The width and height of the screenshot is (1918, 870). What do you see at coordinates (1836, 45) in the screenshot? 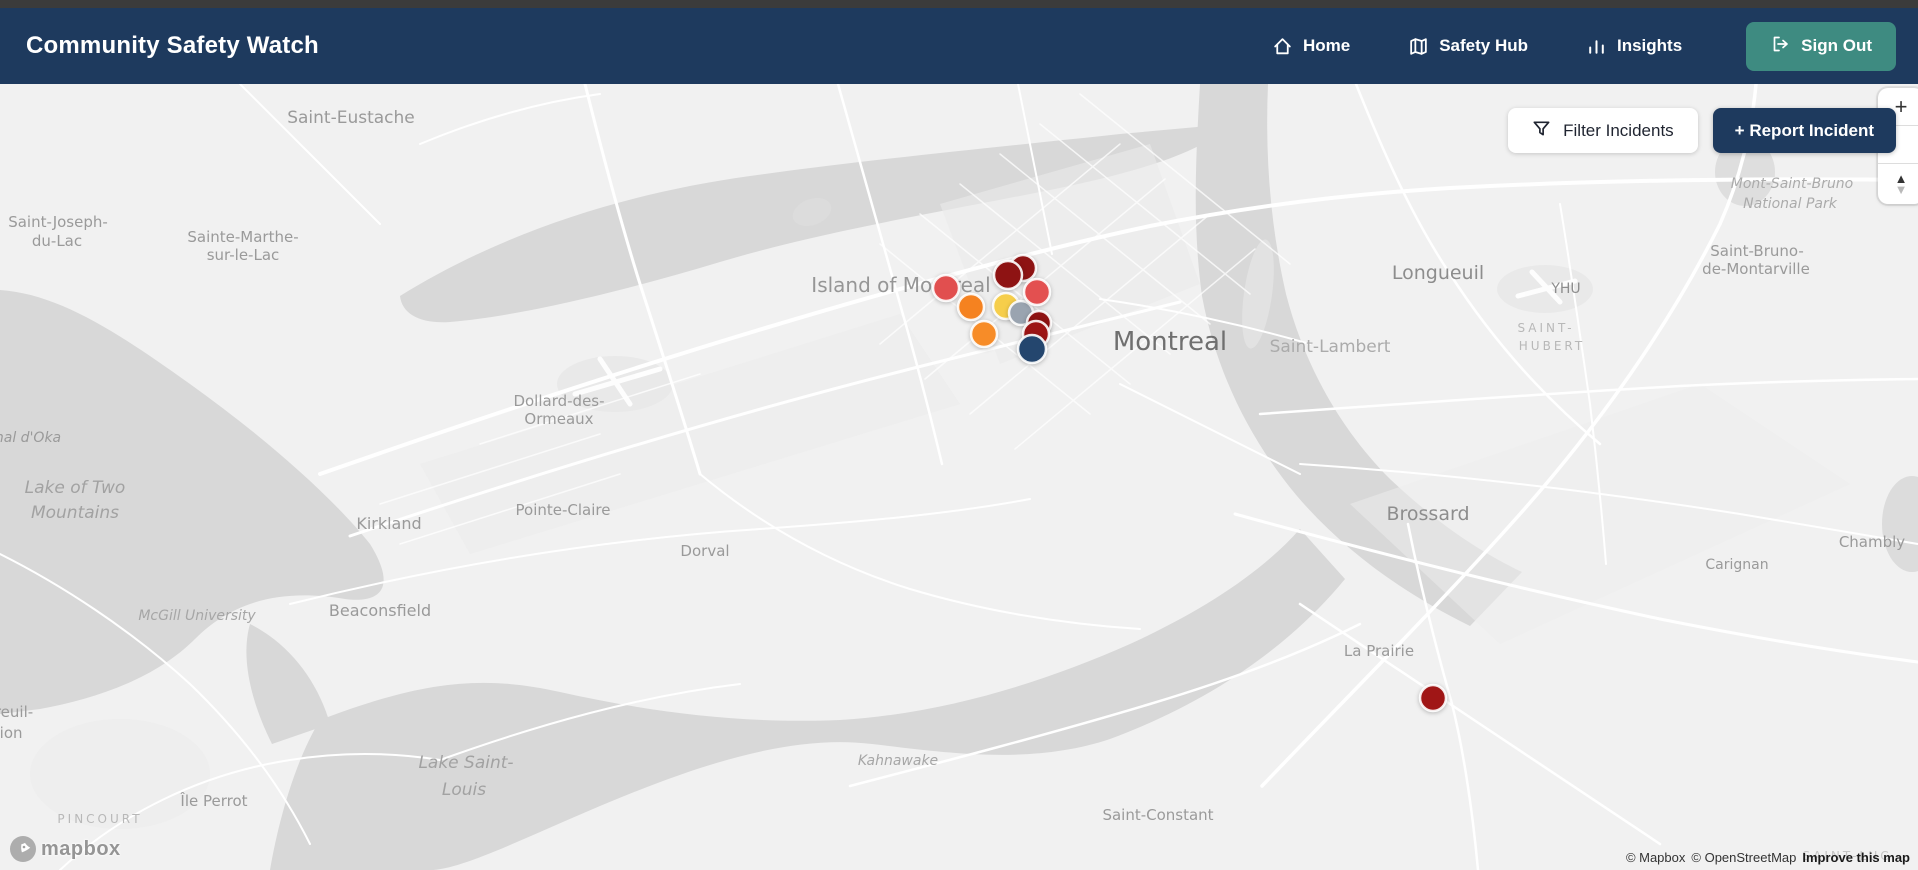
I see `sign-out-label: Sign Out` at bounding box center [1836, 45].